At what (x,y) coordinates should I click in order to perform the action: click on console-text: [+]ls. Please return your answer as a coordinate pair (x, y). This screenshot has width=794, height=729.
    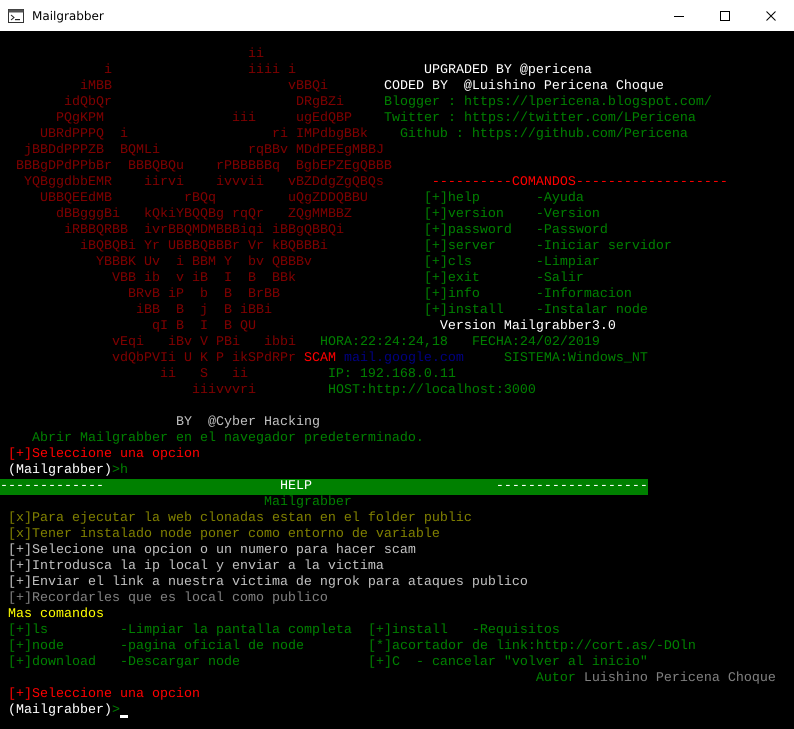
    Looking at the image, I should click on (28, 631).